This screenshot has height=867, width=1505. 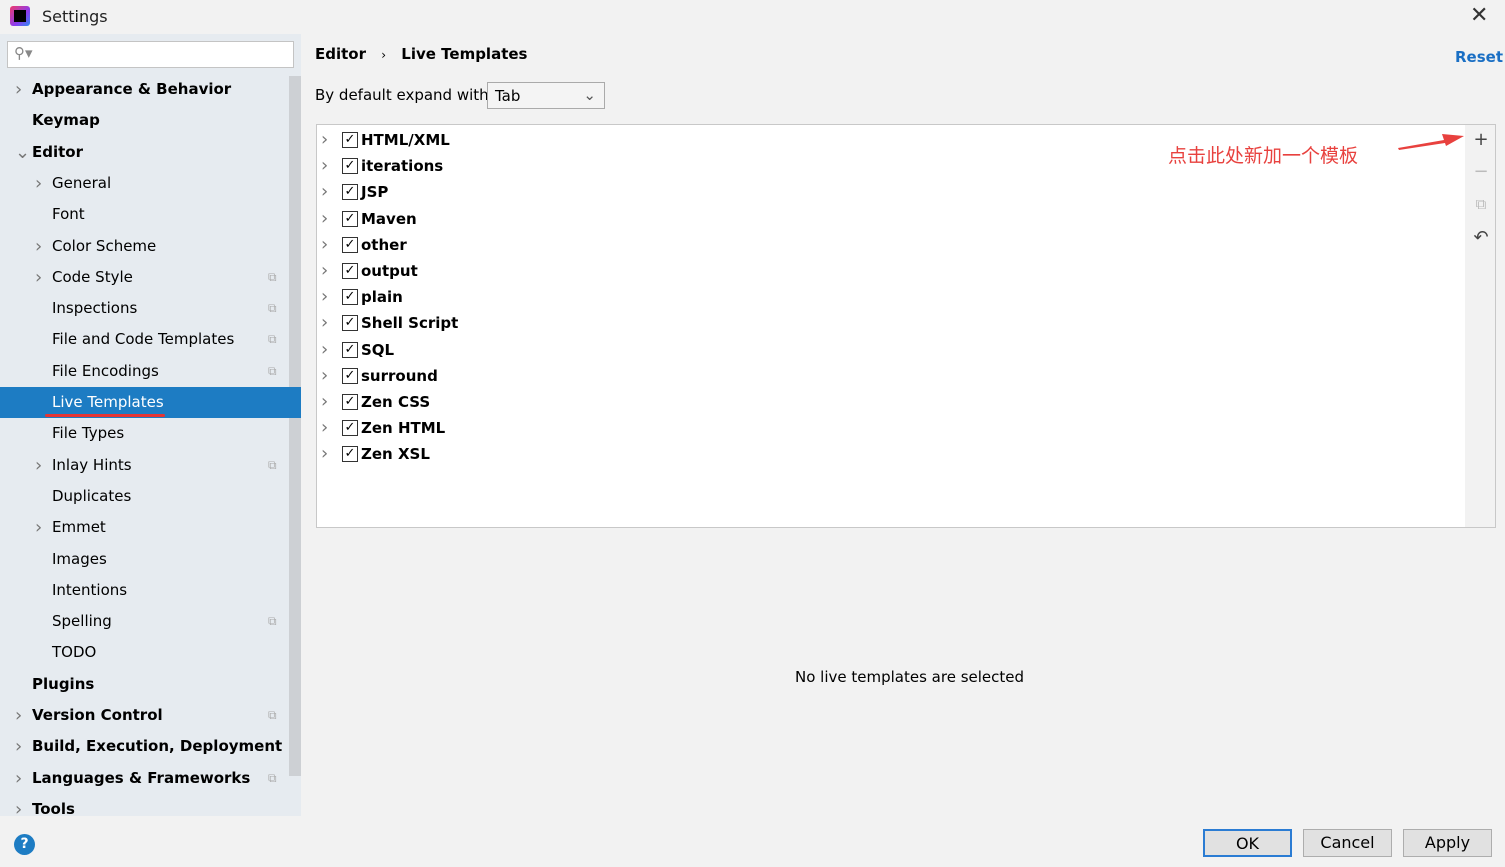 I want to click on group-label: Shell Script, so click(x=410, y=323).